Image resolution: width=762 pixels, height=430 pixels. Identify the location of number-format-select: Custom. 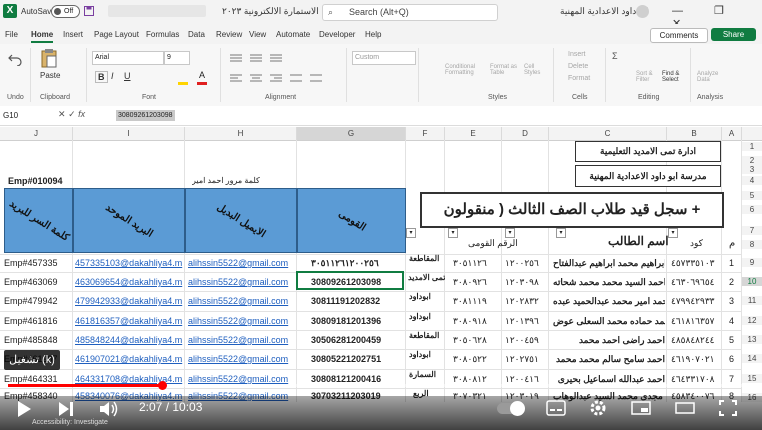
(384, 58).